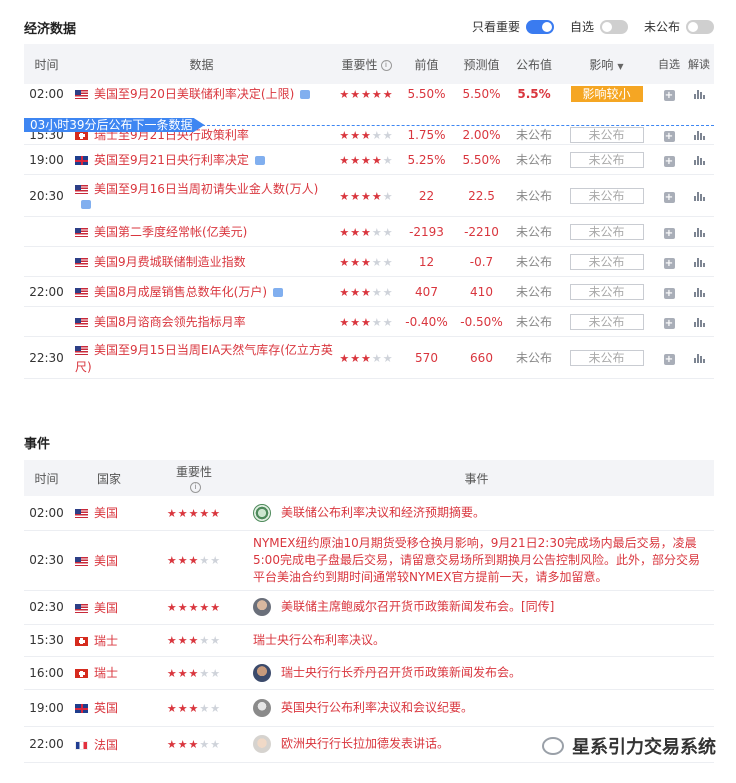 The image size is (736, 783). Describe the element at coordinates (369, 673) in the screenshot. I see `table-row: 16:00 瑞士 ★★★★★ 瑞士央行行长乔丹召开货币政策新闻发布会。` at that location.